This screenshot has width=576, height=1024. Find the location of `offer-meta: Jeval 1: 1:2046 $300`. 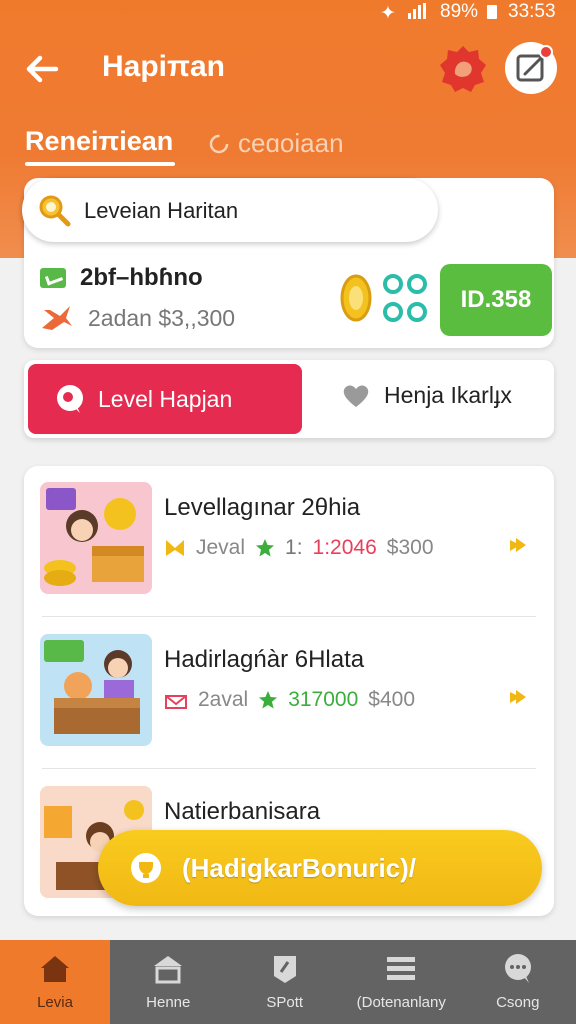

offer-meta: Jeval 1: 1:2046 $300 is located at coordinates (299, 548).